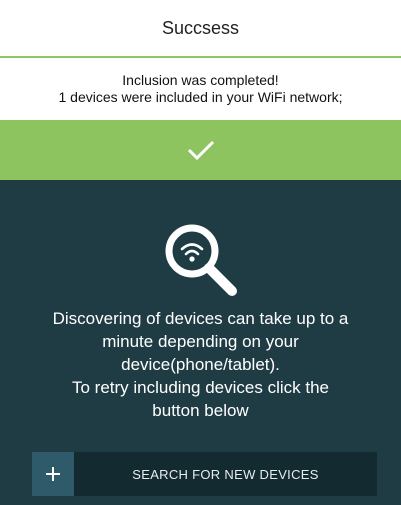  I want to click on description-line: device(phone/tablet)., so click(200, 364).